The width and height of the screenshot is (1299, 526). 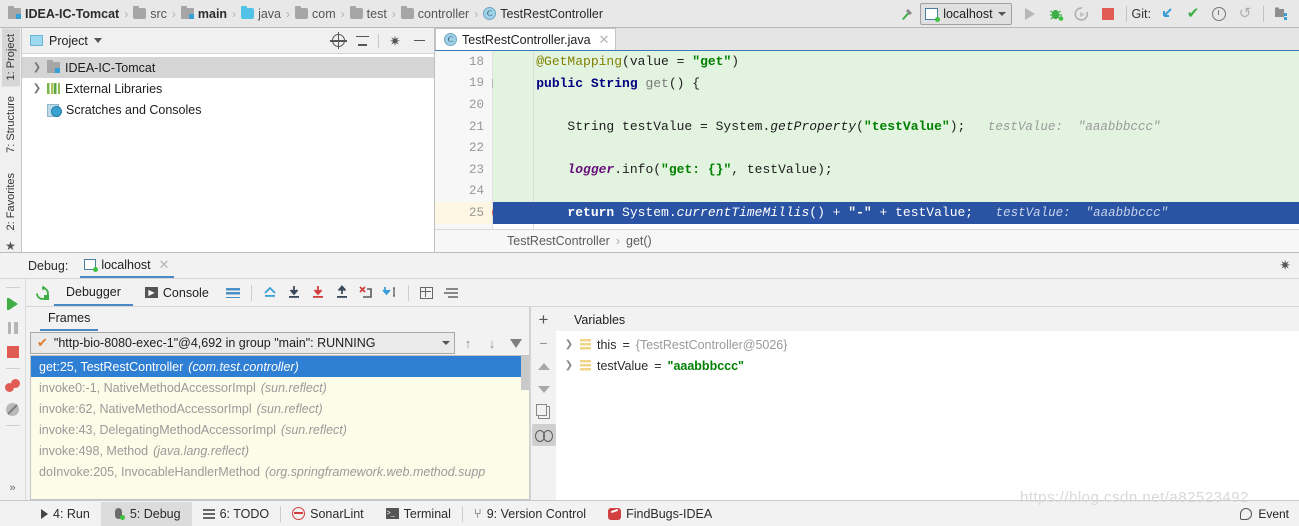 I want to click on gutter-line-25: 25, so click(x=470, y=213).